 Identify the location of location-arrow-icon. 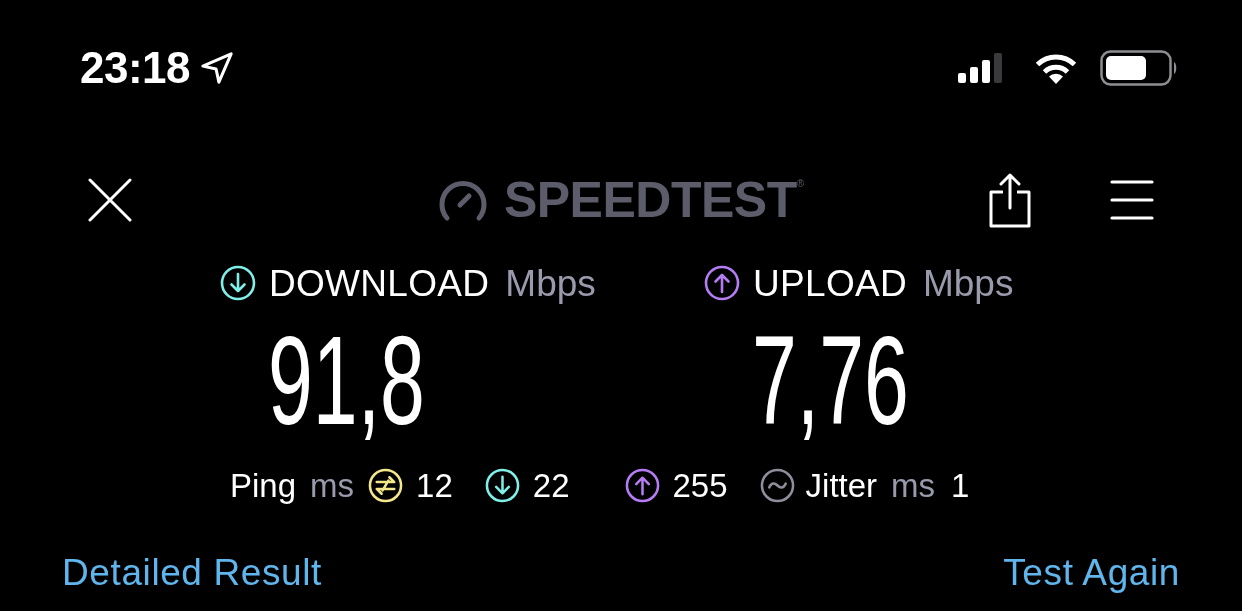
(217, 68).